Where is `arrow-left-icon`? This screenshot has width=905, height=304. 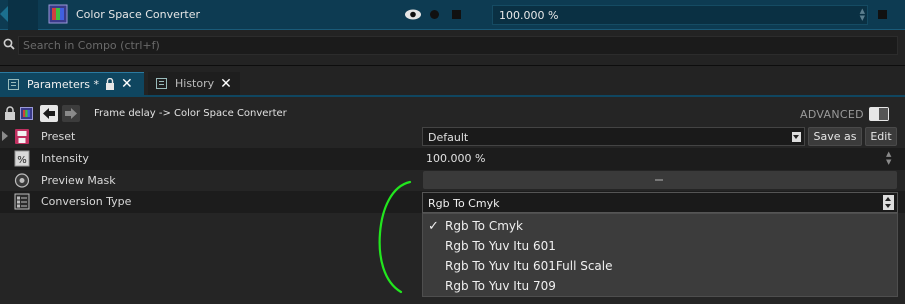 arrow-left-icon is located at coordinates (49, 113).